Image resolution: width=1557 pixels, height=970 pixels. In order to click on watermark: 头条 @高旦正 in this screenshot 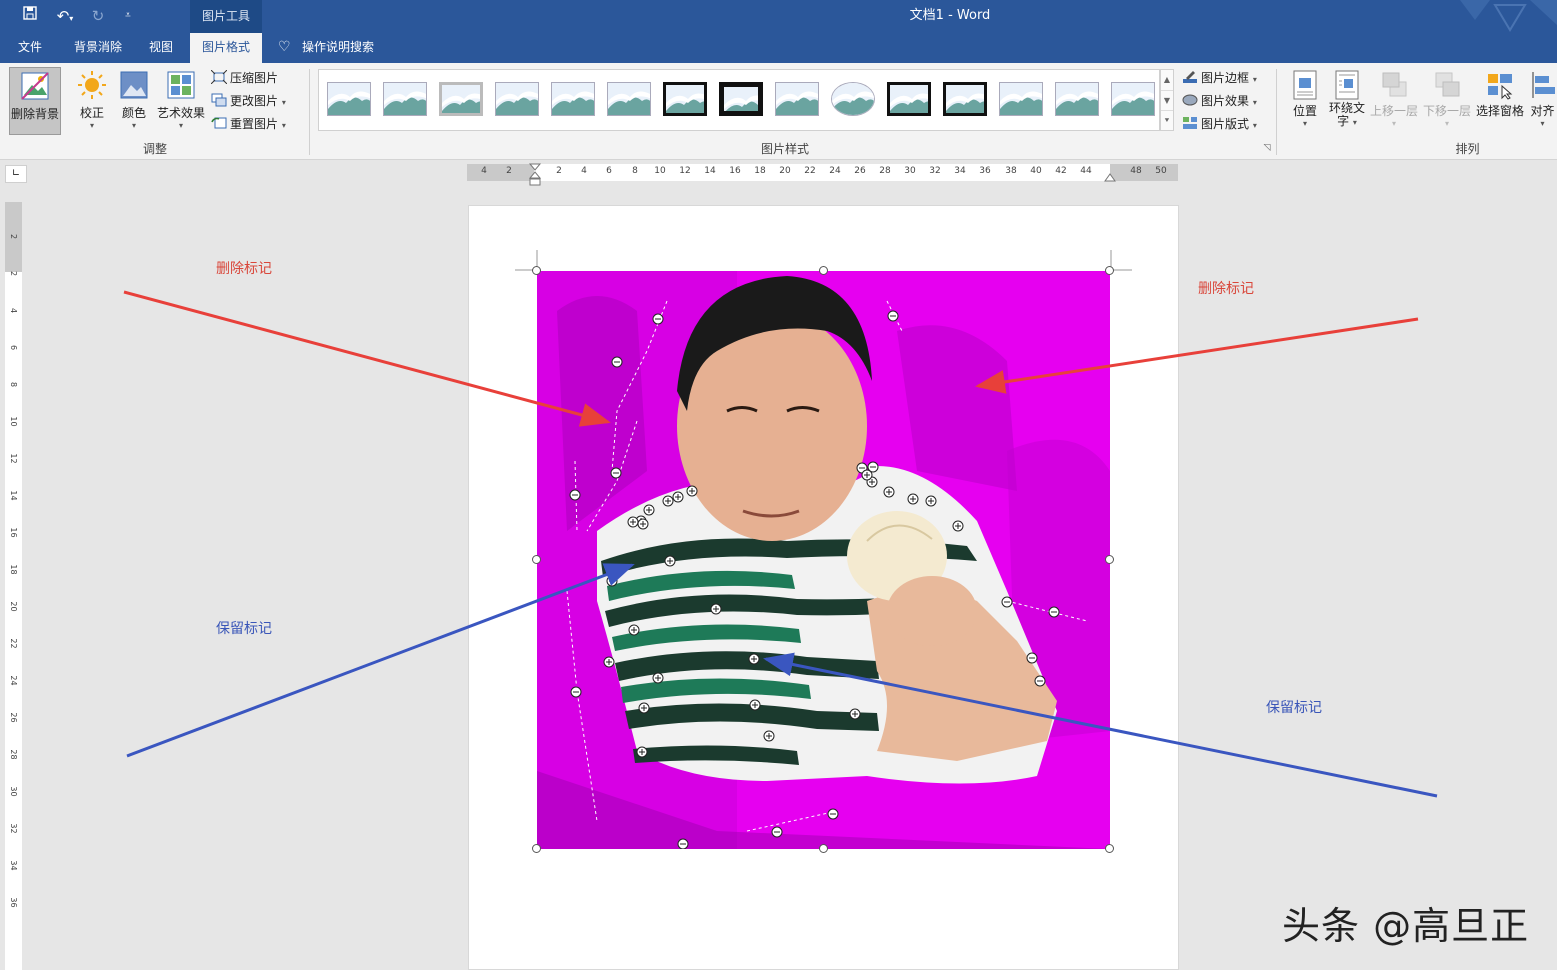, I will do `click(1406, 926)`.